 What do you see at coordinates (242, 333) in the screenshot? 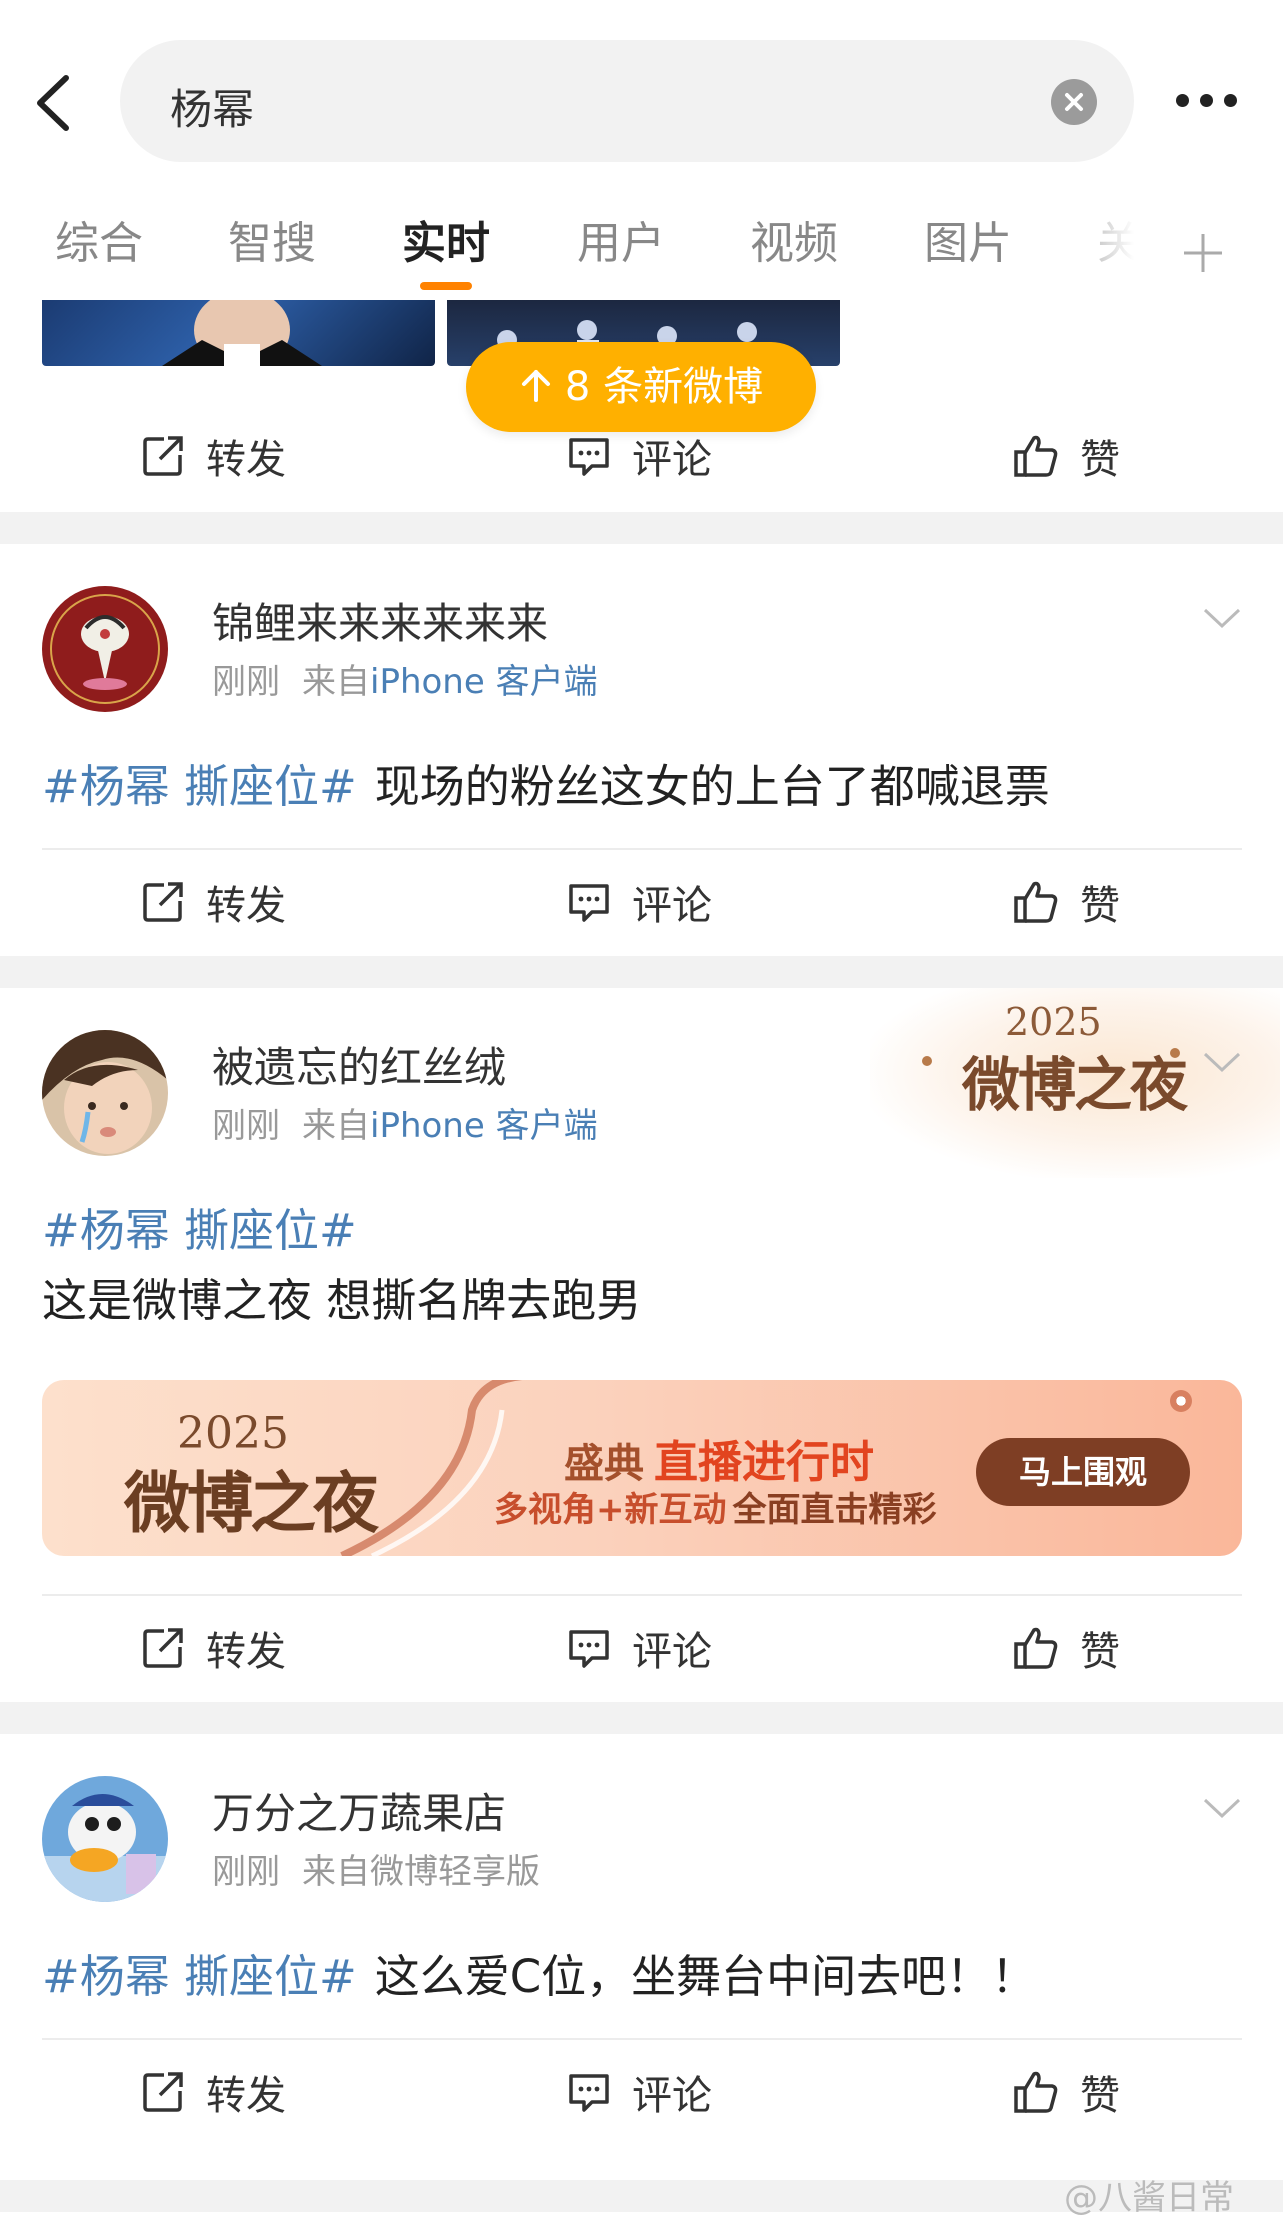
I see `image-content` at bounding box center [242, 333].